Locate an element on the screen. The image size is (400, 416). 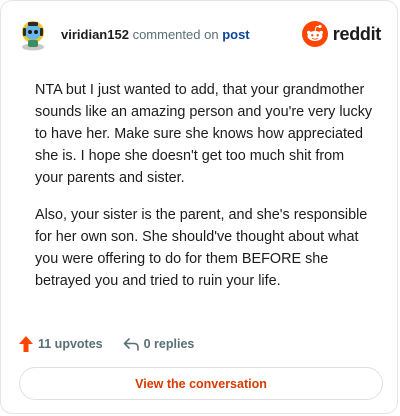
brand-name: reddit is located at coordinates (357, 33).